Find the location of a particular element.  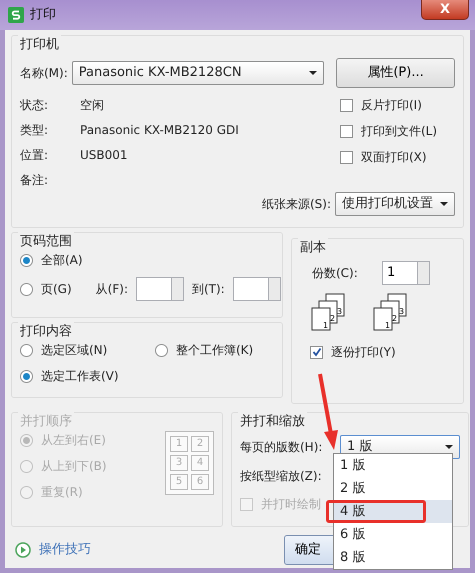

window-title: 打印 is located at coordinates (43, 15).